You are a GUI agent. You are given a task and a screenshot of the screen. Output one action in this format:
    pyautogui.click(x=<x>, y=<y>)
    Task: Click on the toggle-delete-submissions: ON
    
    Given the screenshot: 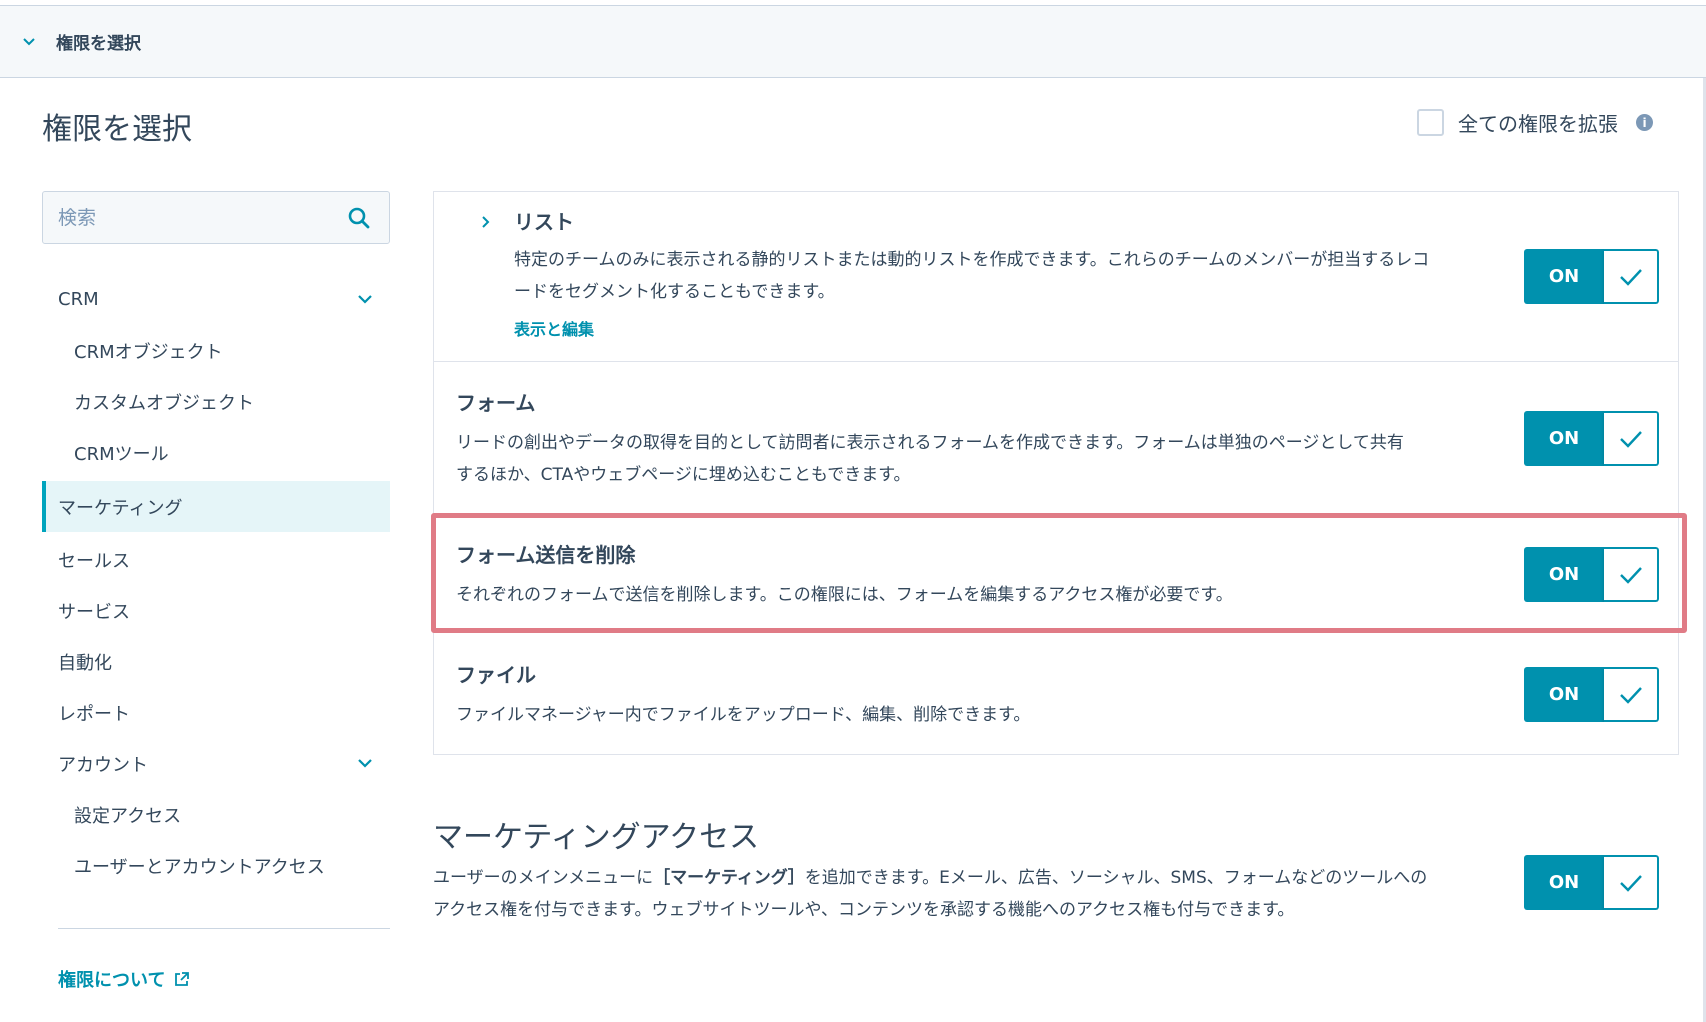 What is the action you would take?
    pyautogui.click(x=1591, y=574)
    